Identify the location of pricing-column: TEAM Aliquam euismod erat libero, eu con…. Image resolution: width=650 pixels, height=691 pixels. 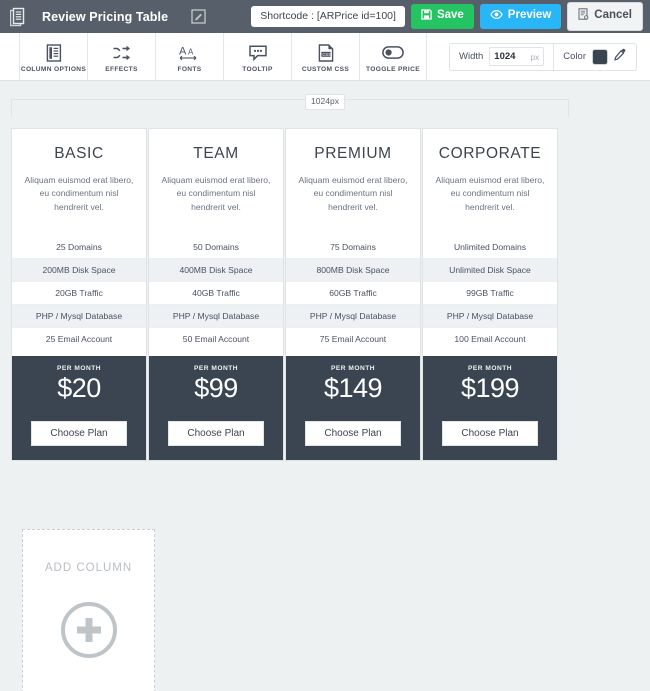
(216, 294).